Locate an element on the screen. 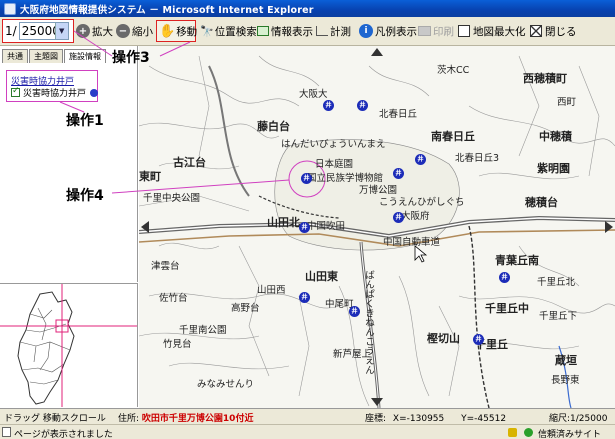 The height and width of the screenshot is (439, 615). map-label: 中国吹田 is located at coordinates (326, 226).